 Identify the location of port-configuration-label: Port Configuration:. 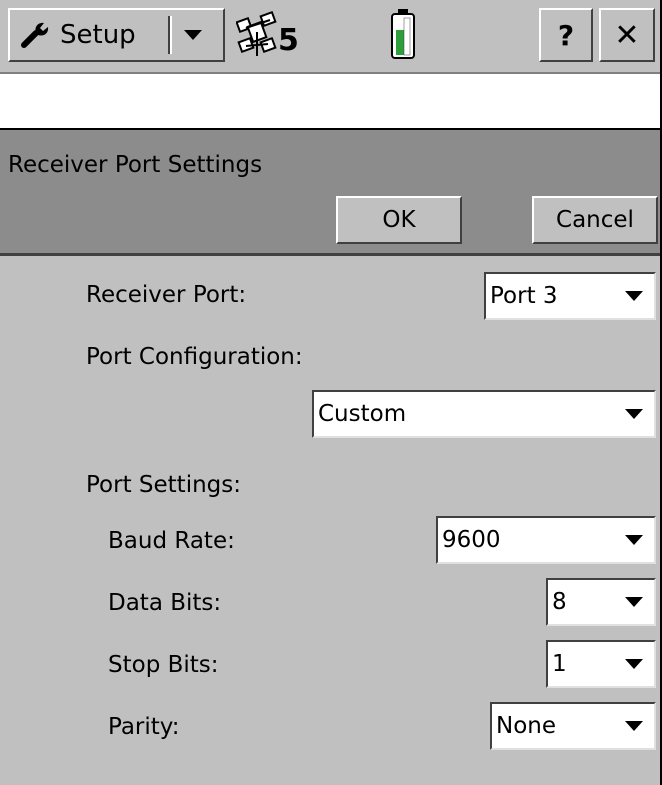
(194, 357).